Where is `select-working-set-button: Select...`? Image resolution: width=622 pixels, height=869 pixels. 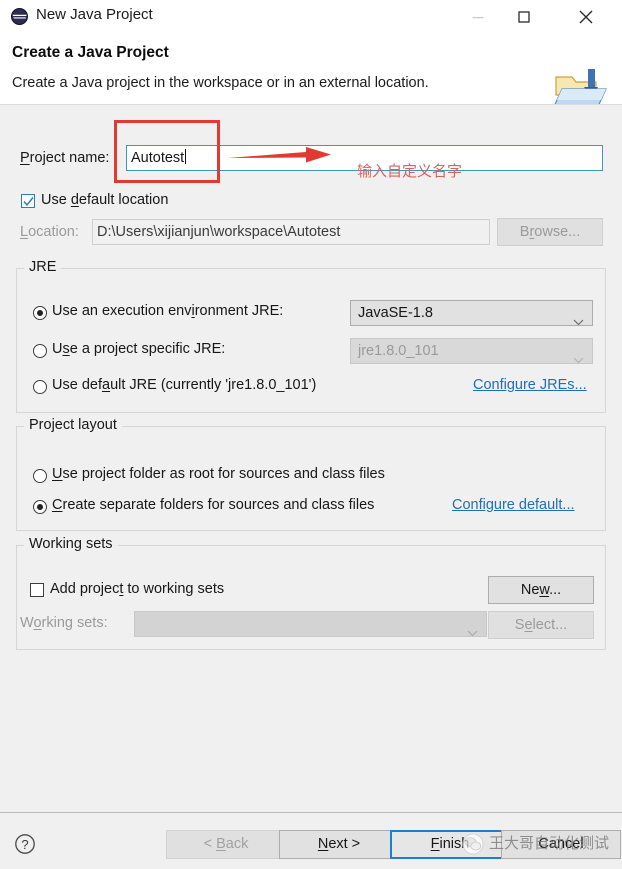
select-working-set-button: Select... is located at coordinates (541, 625).